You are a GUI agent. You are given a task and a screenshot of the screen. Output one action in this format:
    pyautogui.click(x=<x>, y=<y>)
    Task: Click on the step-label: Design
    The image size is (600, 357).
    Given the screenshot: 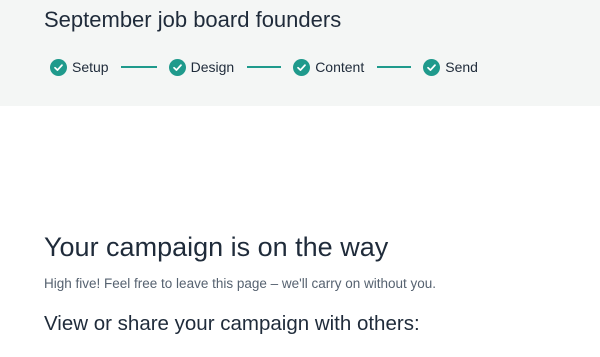 What is the action you would take?
    pyautogui.click(x=212, y=67)
    